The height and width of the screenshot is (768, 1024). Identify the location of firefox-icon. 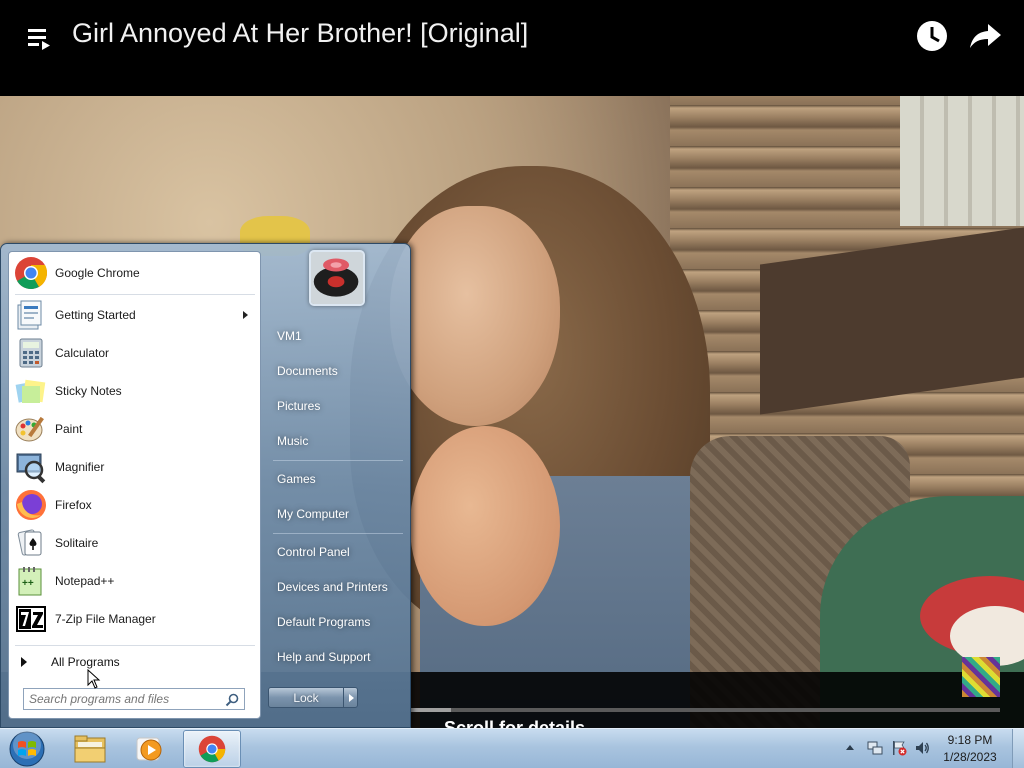
(31, 505).